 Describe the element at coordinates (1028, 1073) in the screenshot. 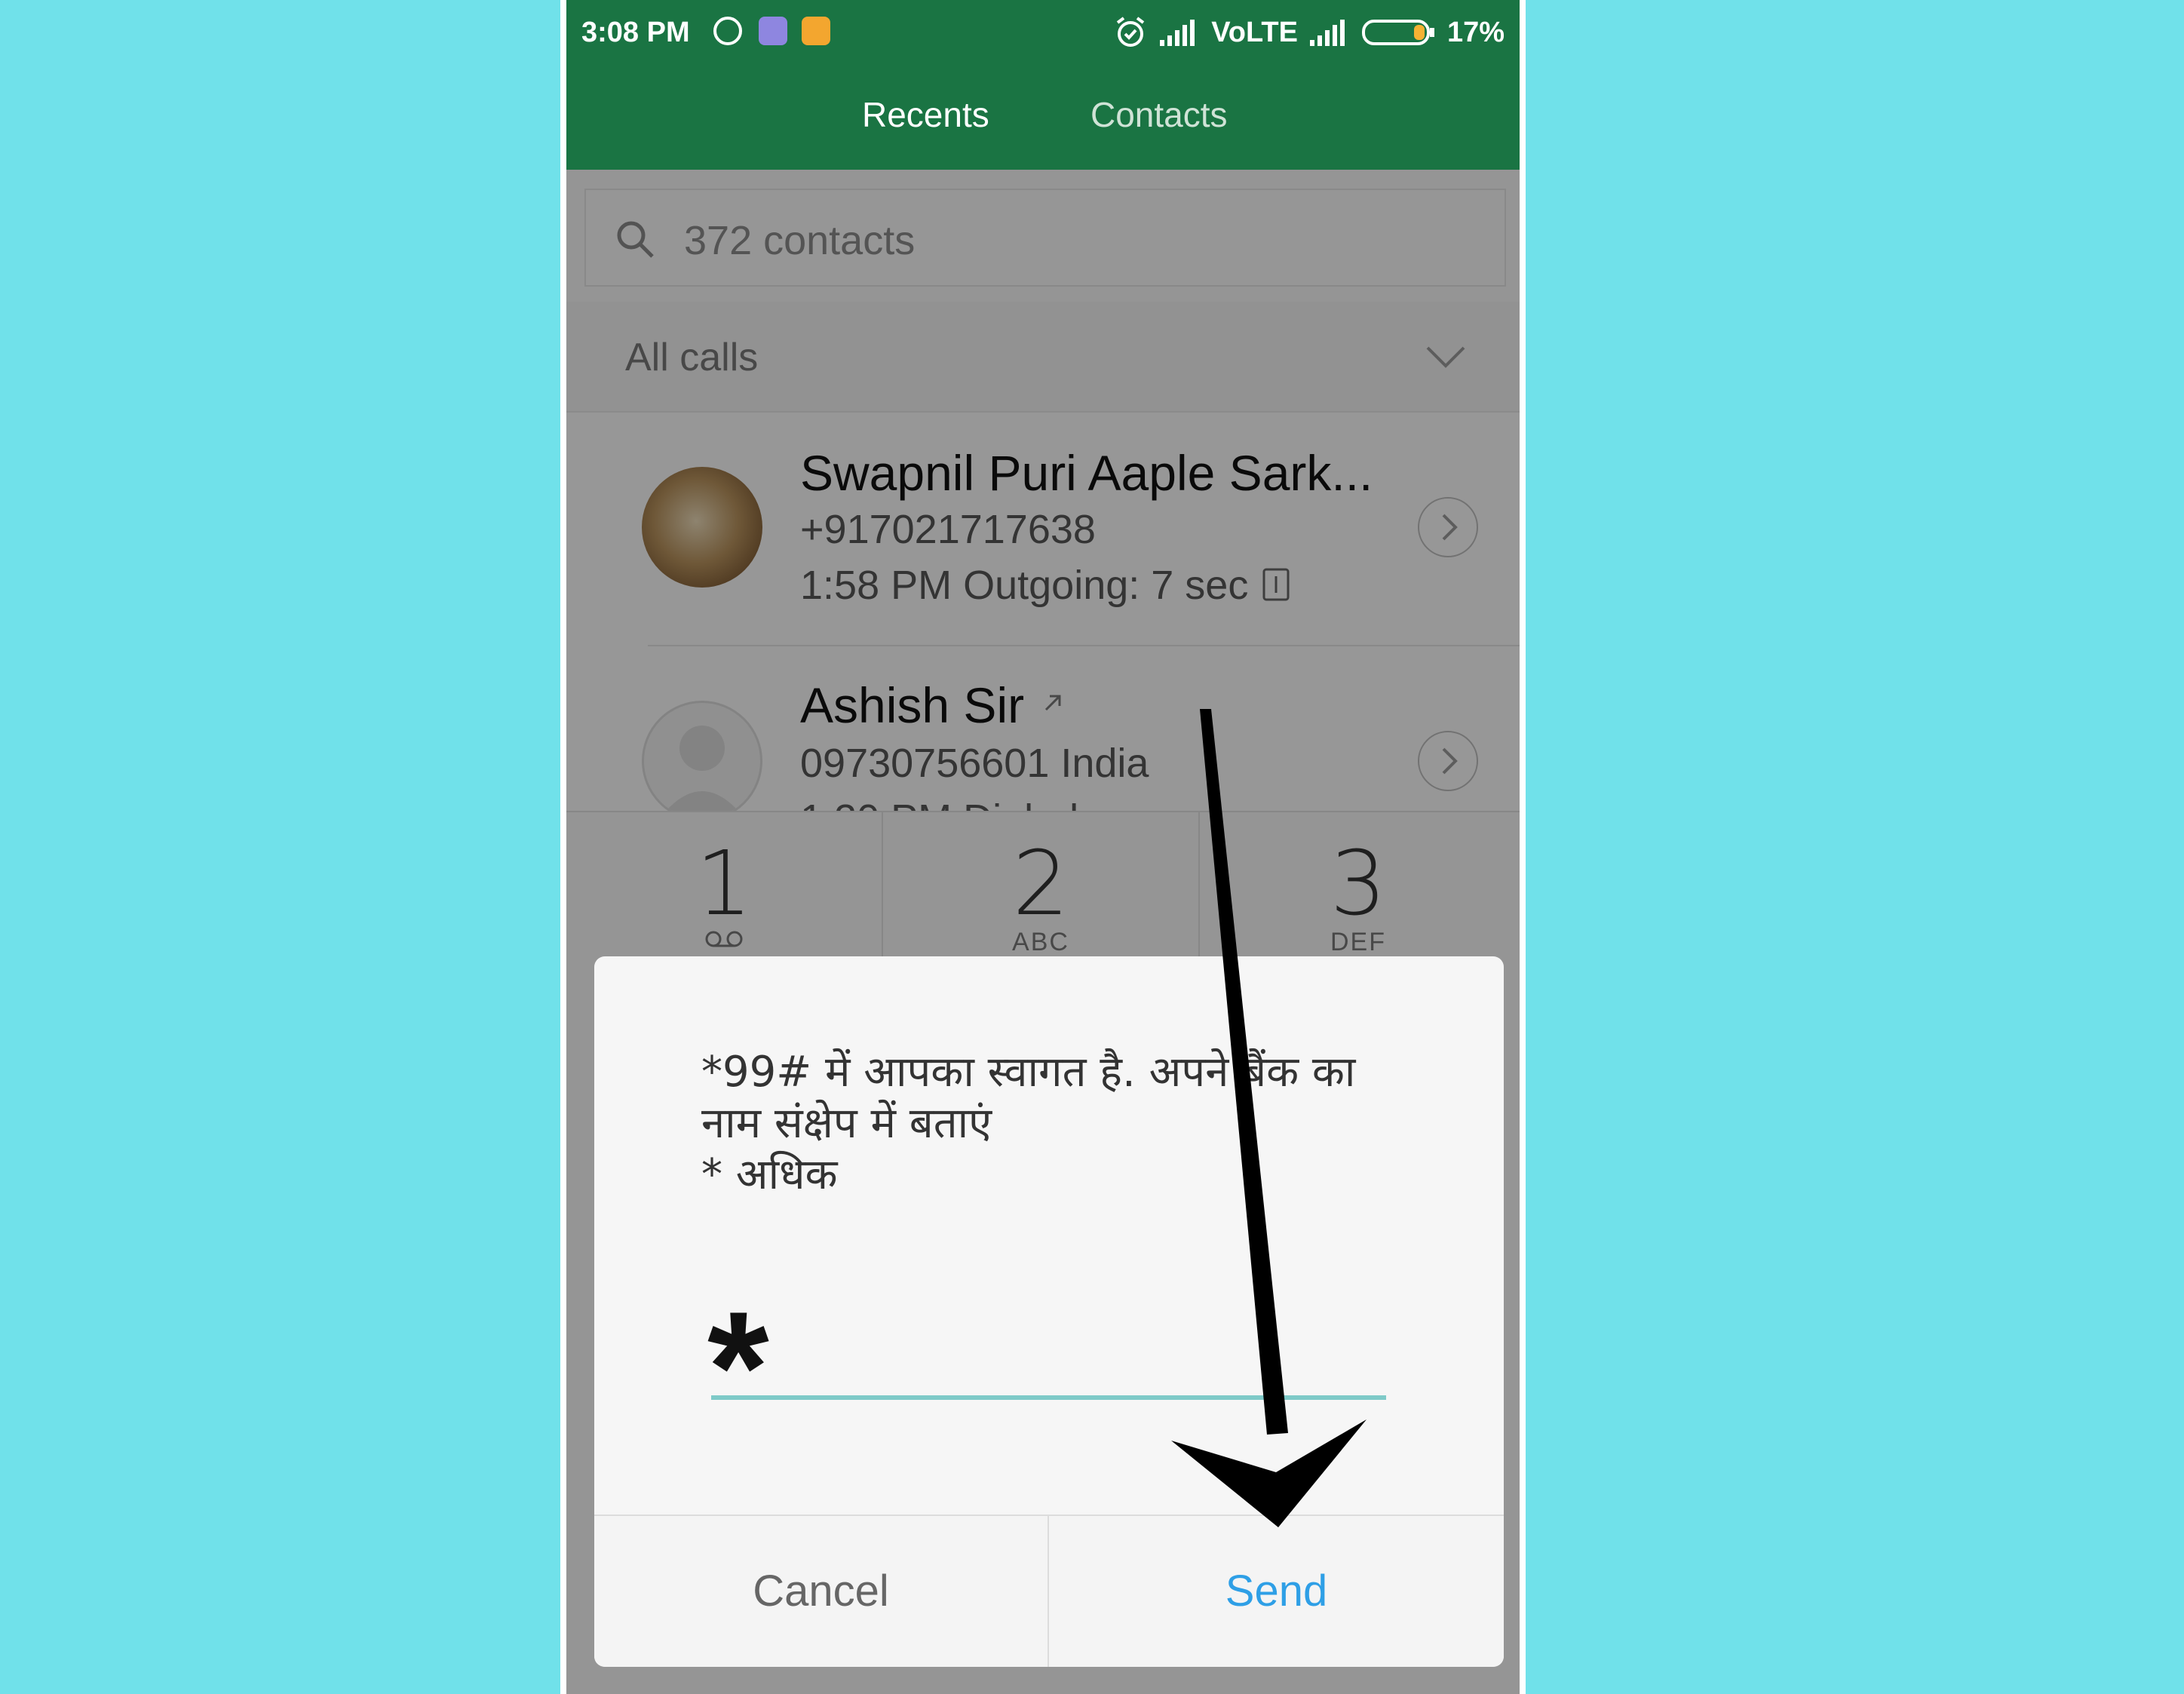

I see `message-line: *99# में आपका स्वागत है. अपने बैंक का` at that location.